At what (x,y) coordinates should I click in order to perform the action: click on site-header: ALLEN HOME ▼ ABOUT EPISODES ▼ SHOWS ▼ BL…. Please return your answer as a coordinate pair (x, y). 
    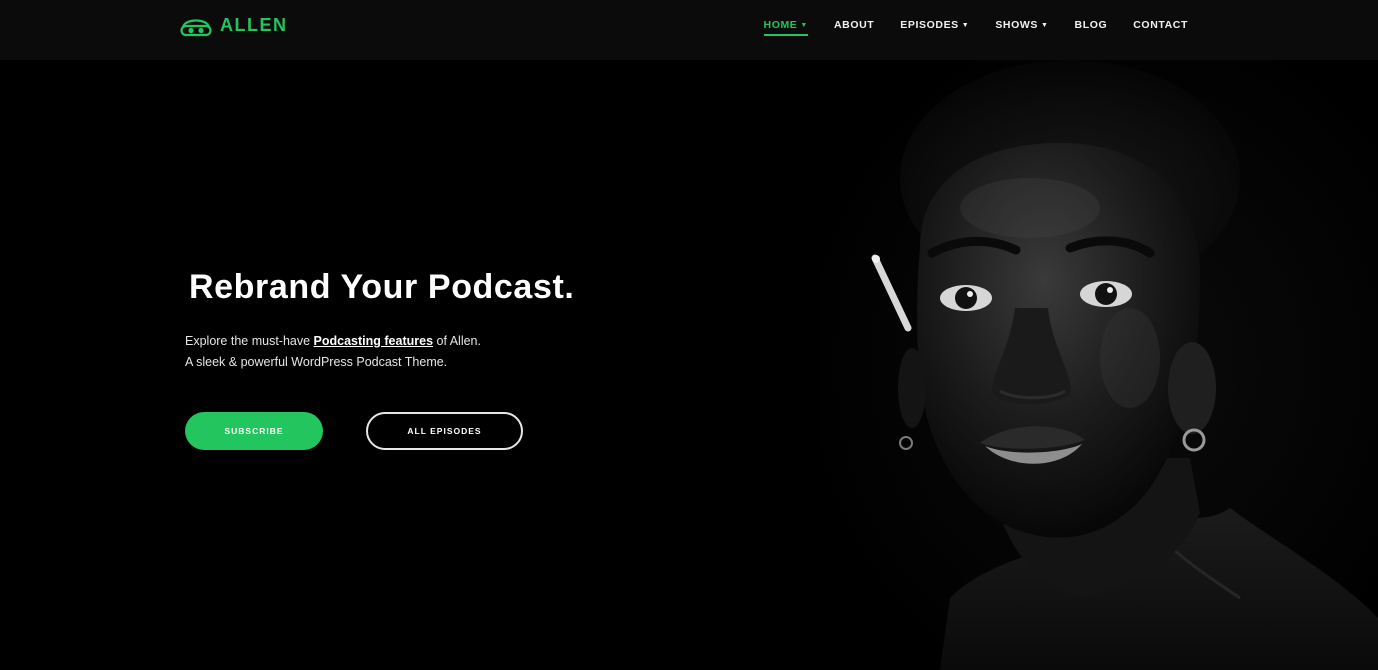
    Looking at the image, I should click on (689, 30).